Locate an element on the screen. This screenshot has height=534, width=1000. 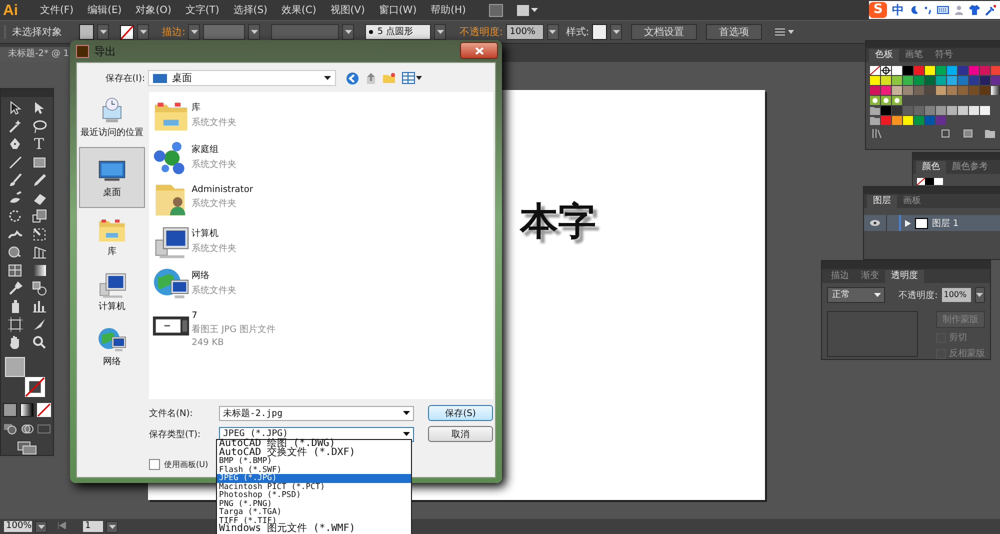
gradient-mode-button is located at coordinates (27, 410).